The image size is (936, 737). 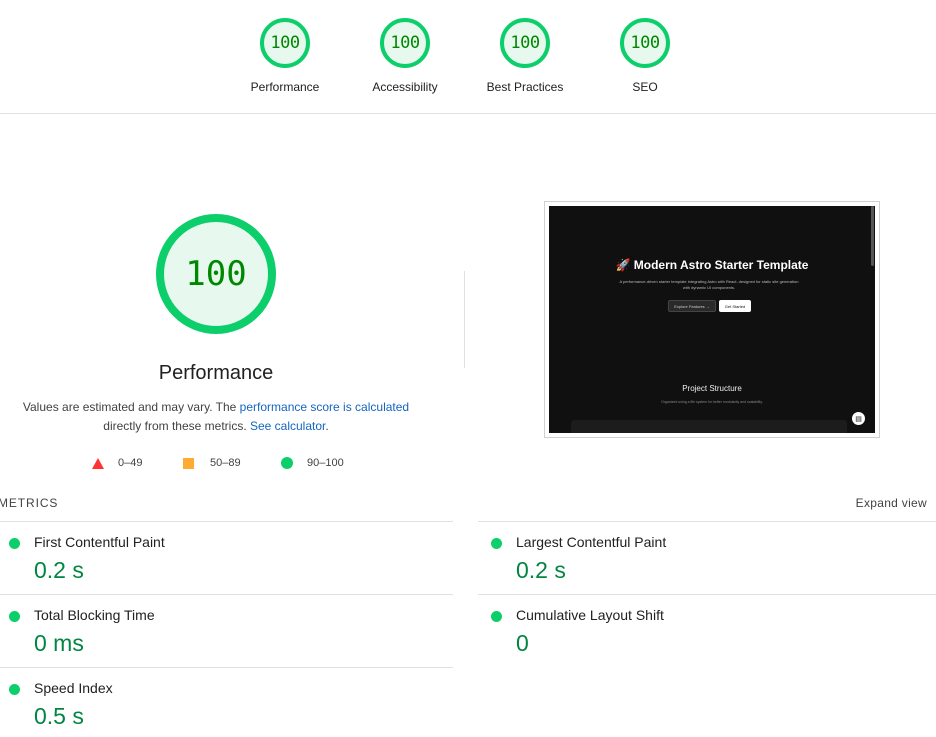 I want to click on legend-average-label: 50–89, so click(x=225, y=463).